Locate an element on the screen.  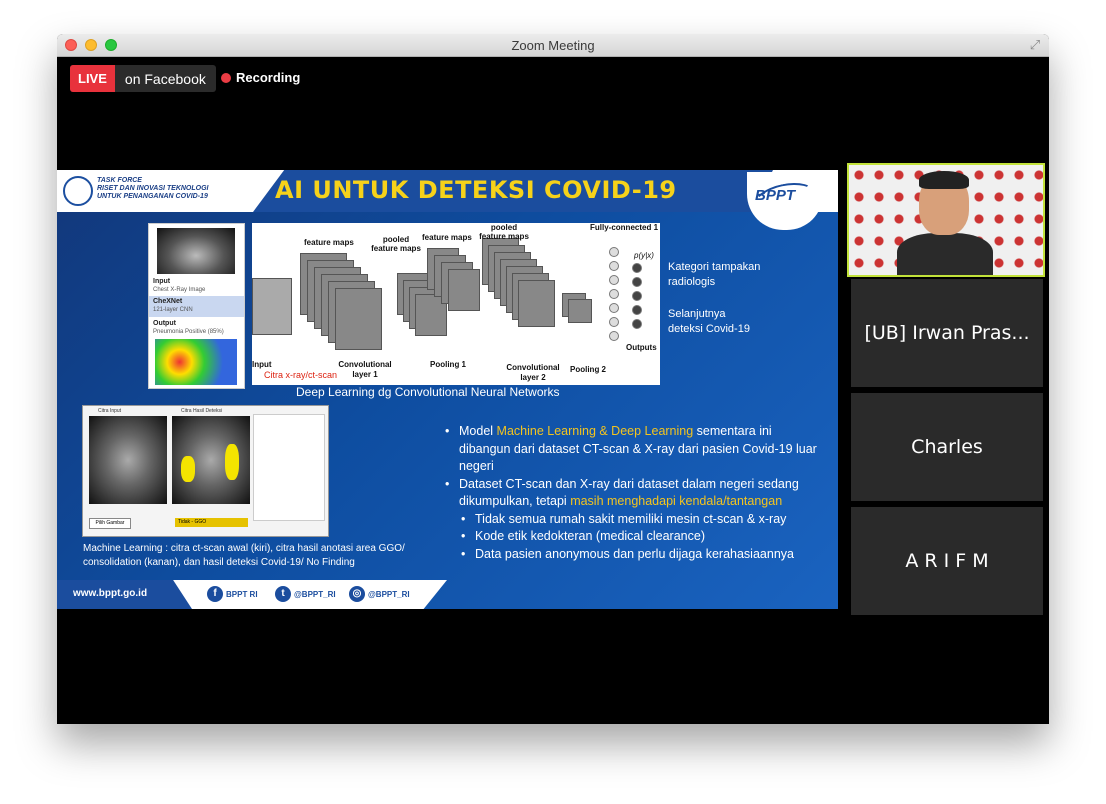
input-label: Input is located at coordinates (262, 364).